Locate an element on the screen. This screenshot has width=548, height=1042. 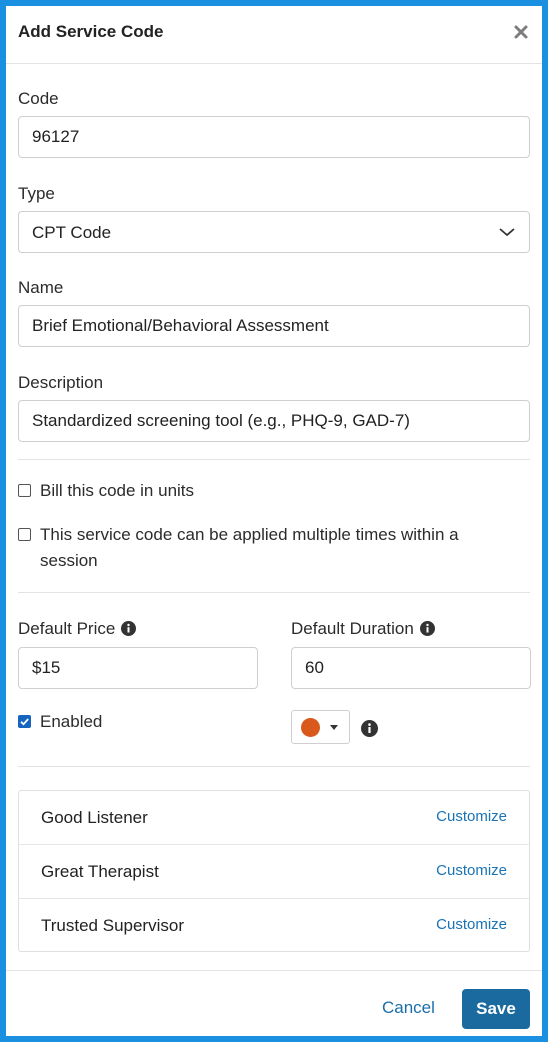
multiple-times-checkbox is located at coordinates (24, 534).